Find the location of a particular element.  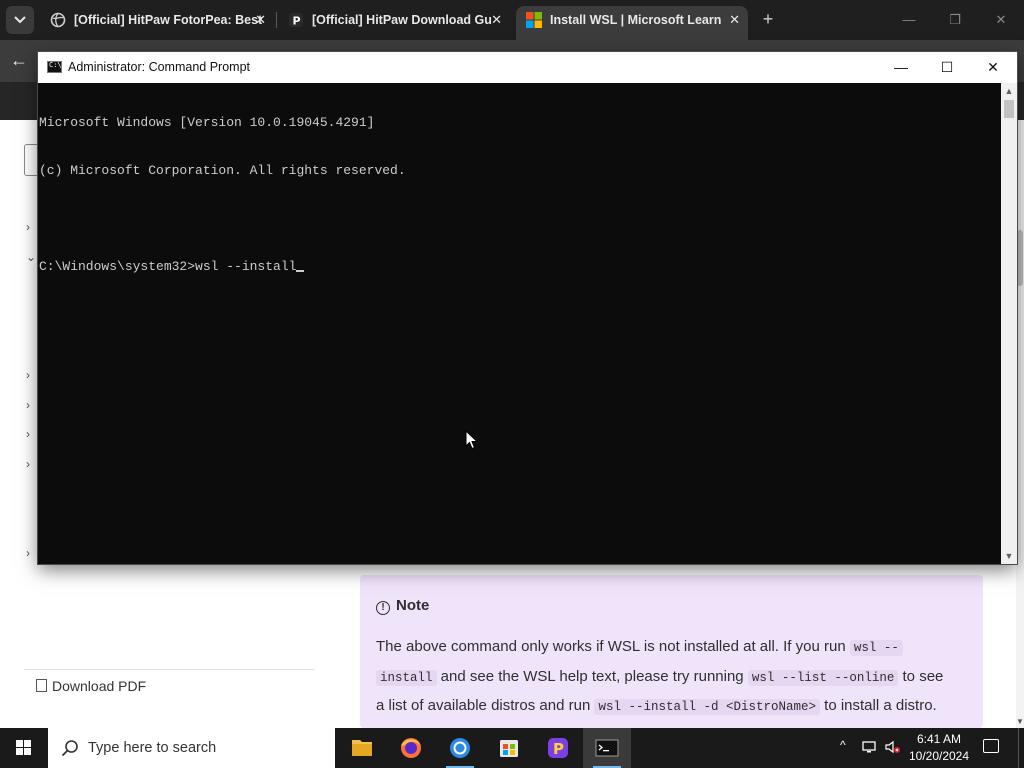

chevron-down-icon is located at coordinates (20, 20).